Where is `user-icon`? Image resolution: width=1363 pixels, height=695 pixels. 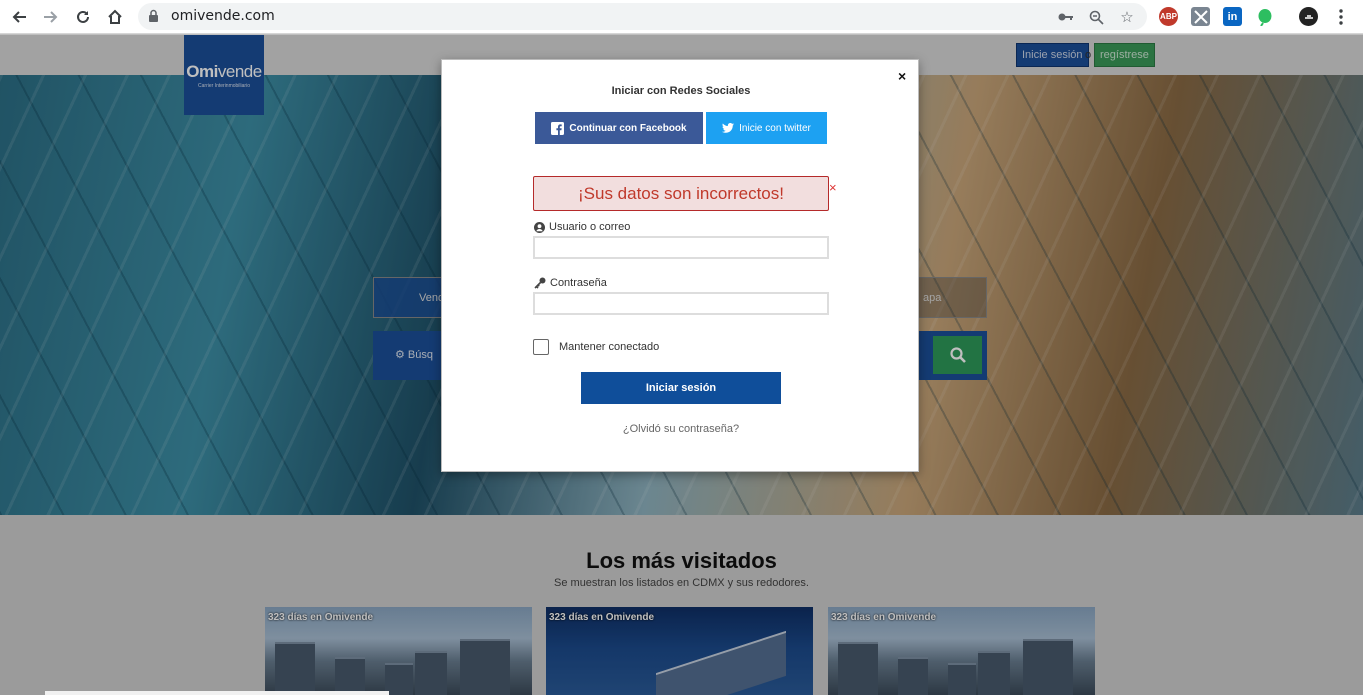
user-icon is located at coordinates (539, 227).